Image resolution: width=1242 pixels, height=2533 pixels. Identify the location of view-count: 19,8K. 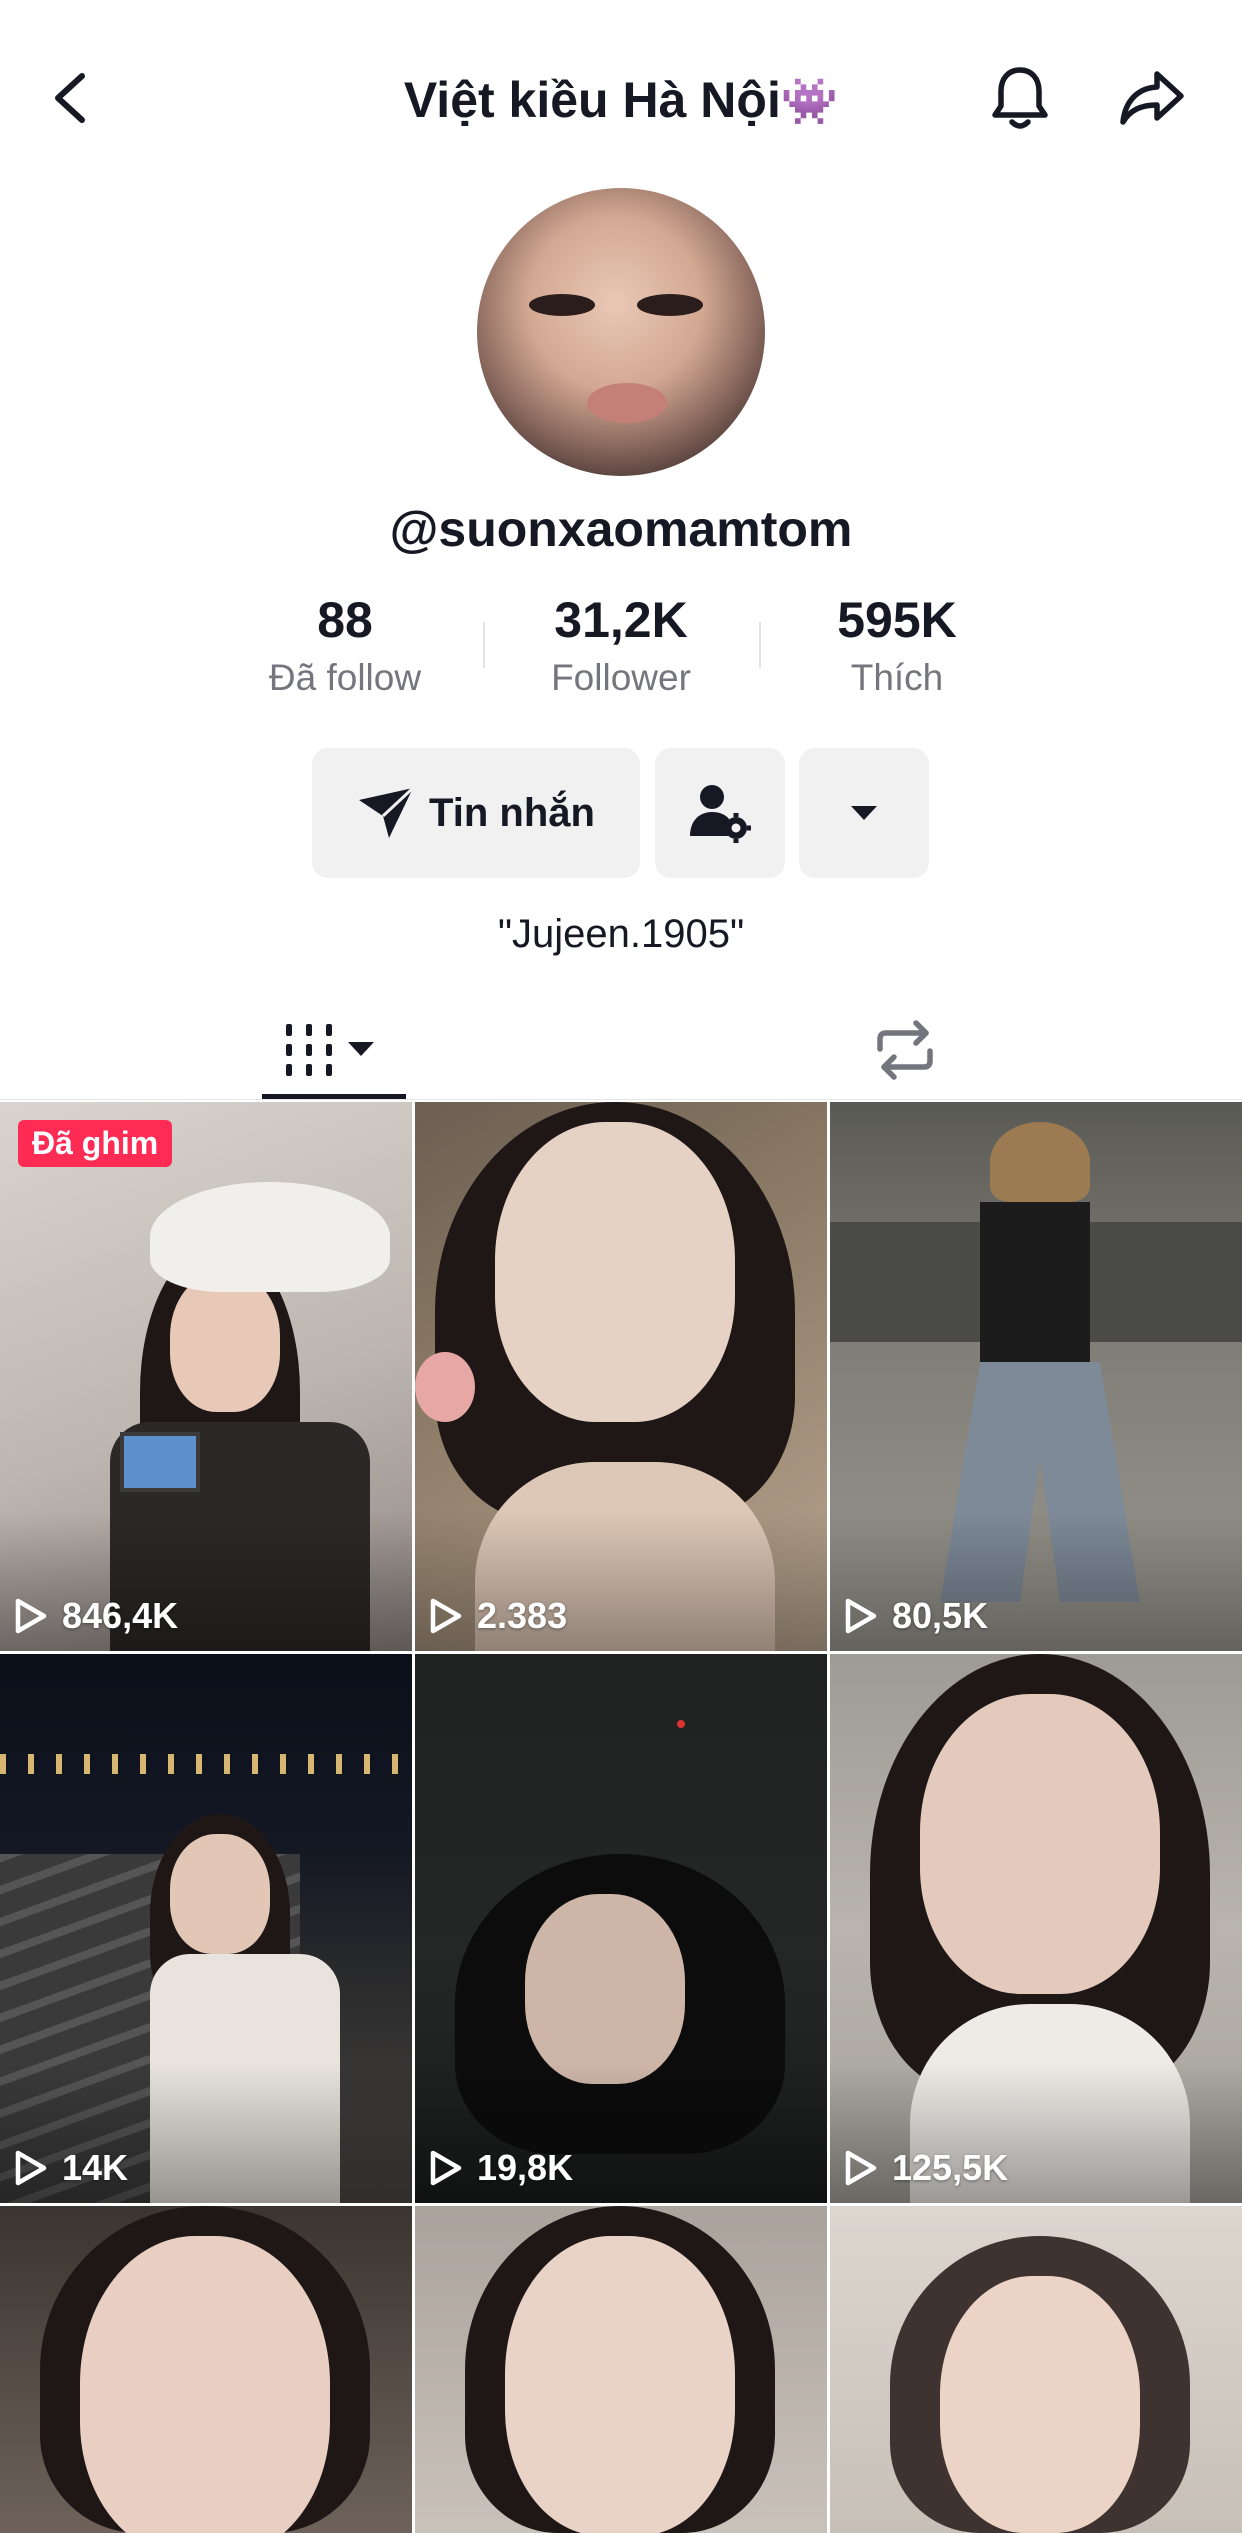
(501, 2168).